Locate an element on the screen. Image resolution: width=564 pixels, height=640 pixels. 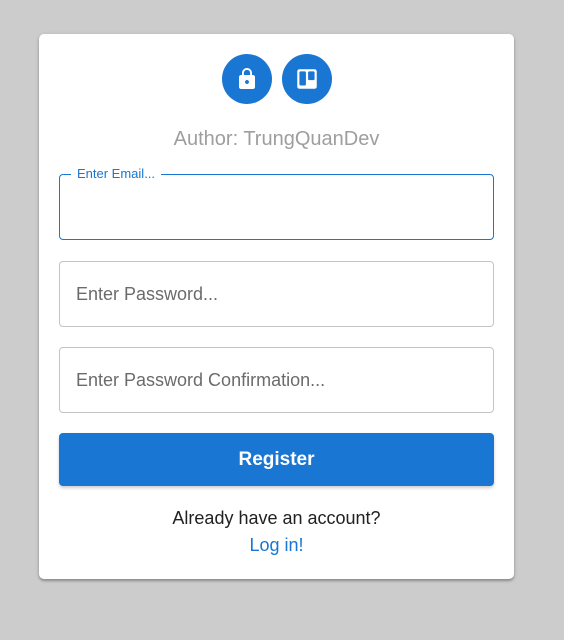
lock-icon-avatar is located at coordinates (246, 79).